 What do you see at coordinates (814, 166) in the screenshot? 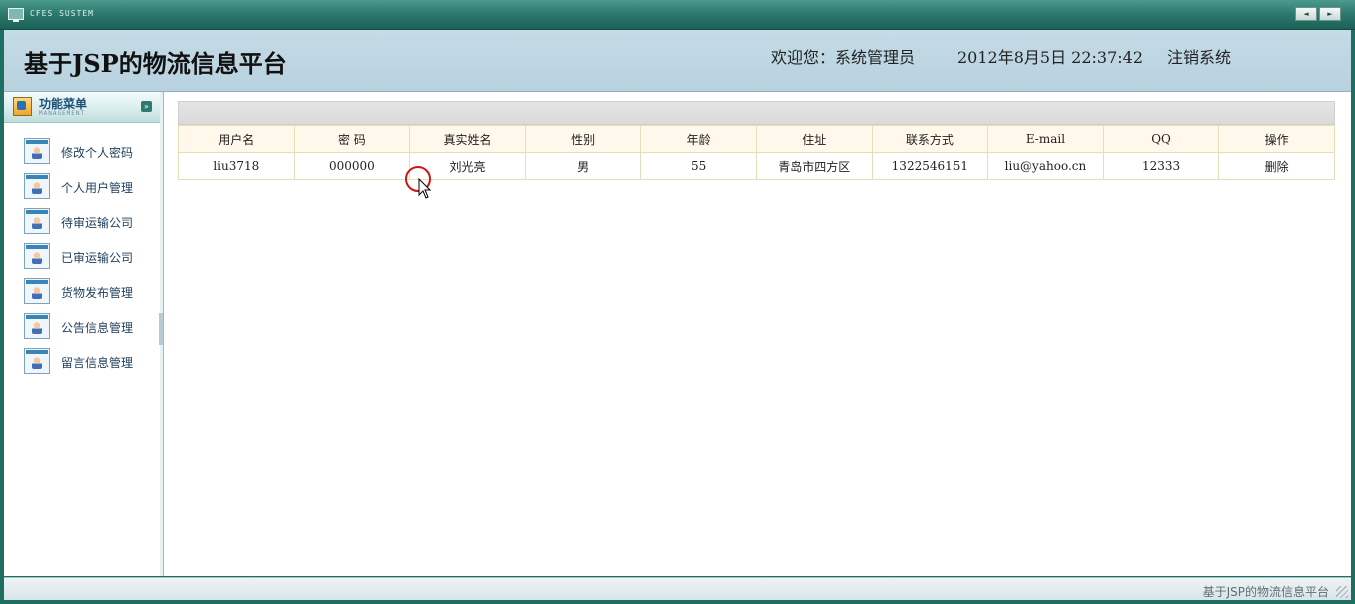
I see `cell-address: 青岛市四方区` at bounding box center [814, 166].